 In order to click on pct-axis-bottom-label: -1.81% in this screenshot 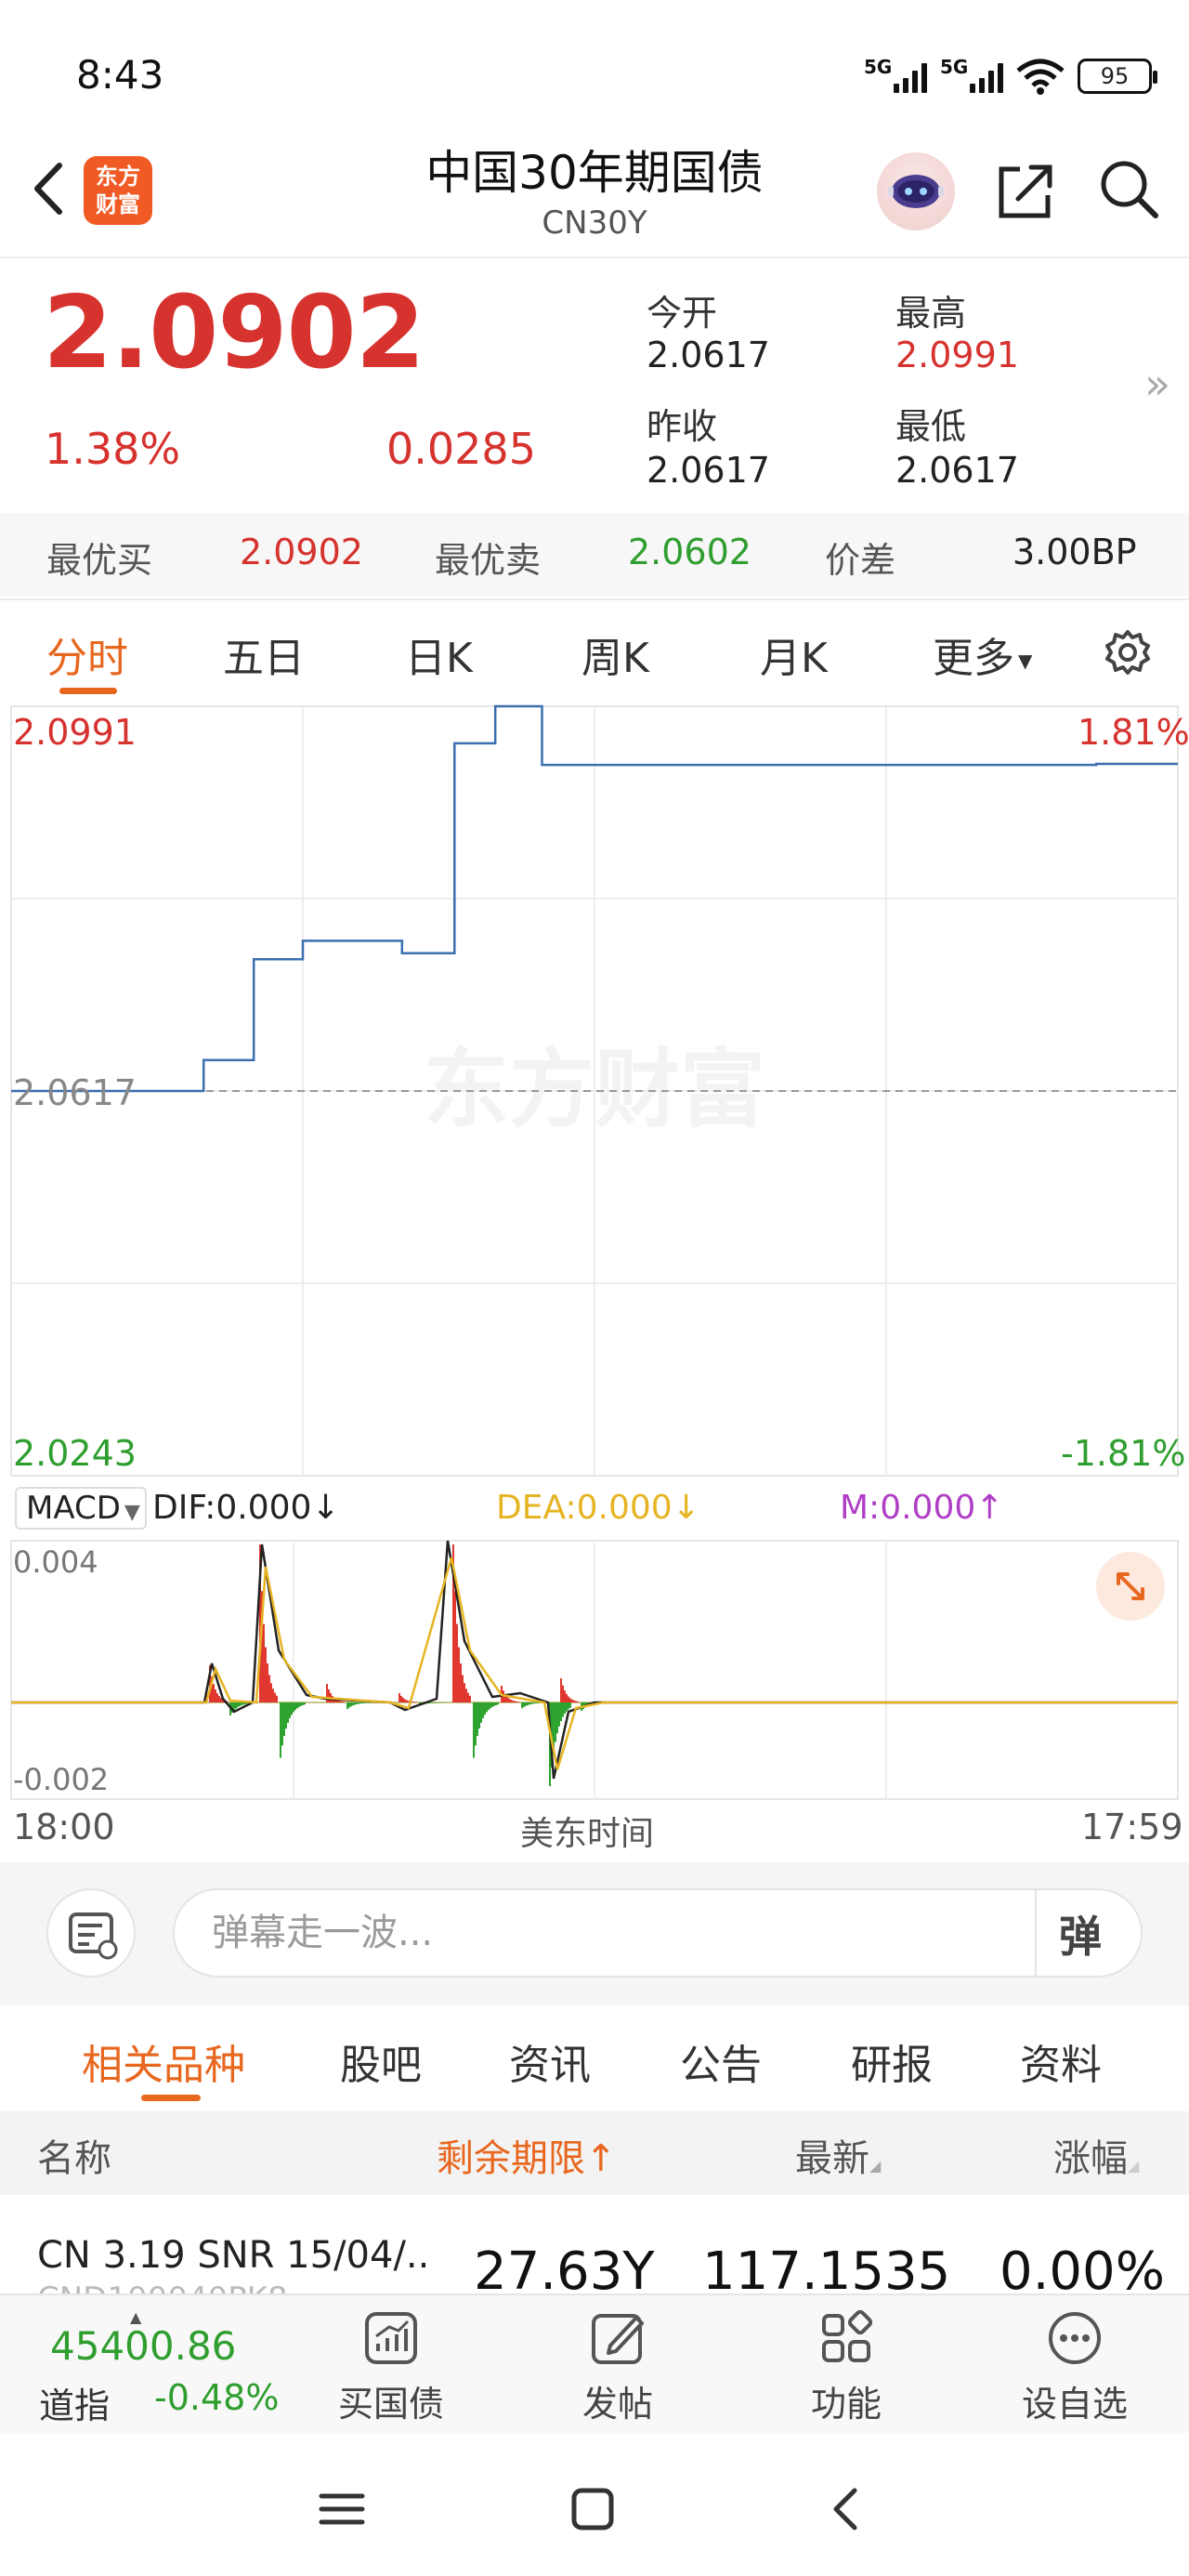, I will do `click(1123, 1453)`.